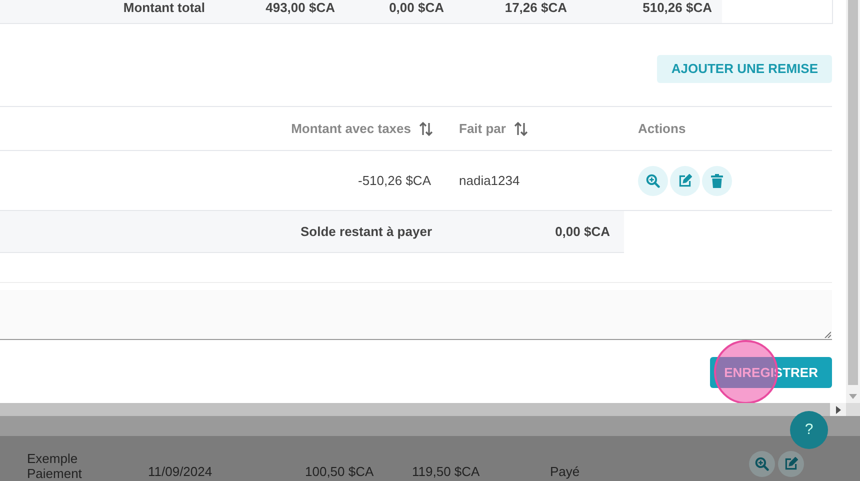 This screenshot has width=860, height=481. Describe the element at coordinates (299, 8) in the screenshot. I see `total-value: 493,00 $CA` at that location.